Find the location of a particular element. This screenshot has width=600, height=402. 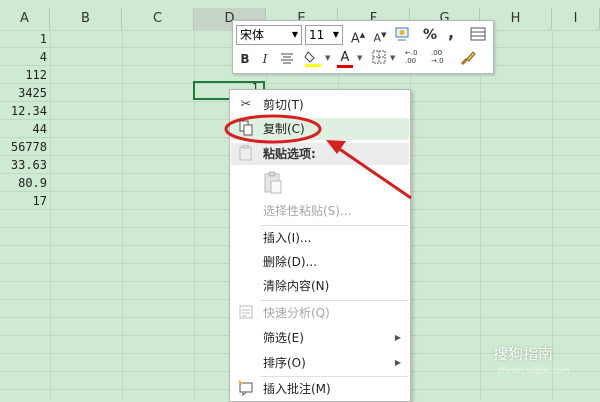

paste-options-label: 粘贴选项: is located at coordinates (289, 154).